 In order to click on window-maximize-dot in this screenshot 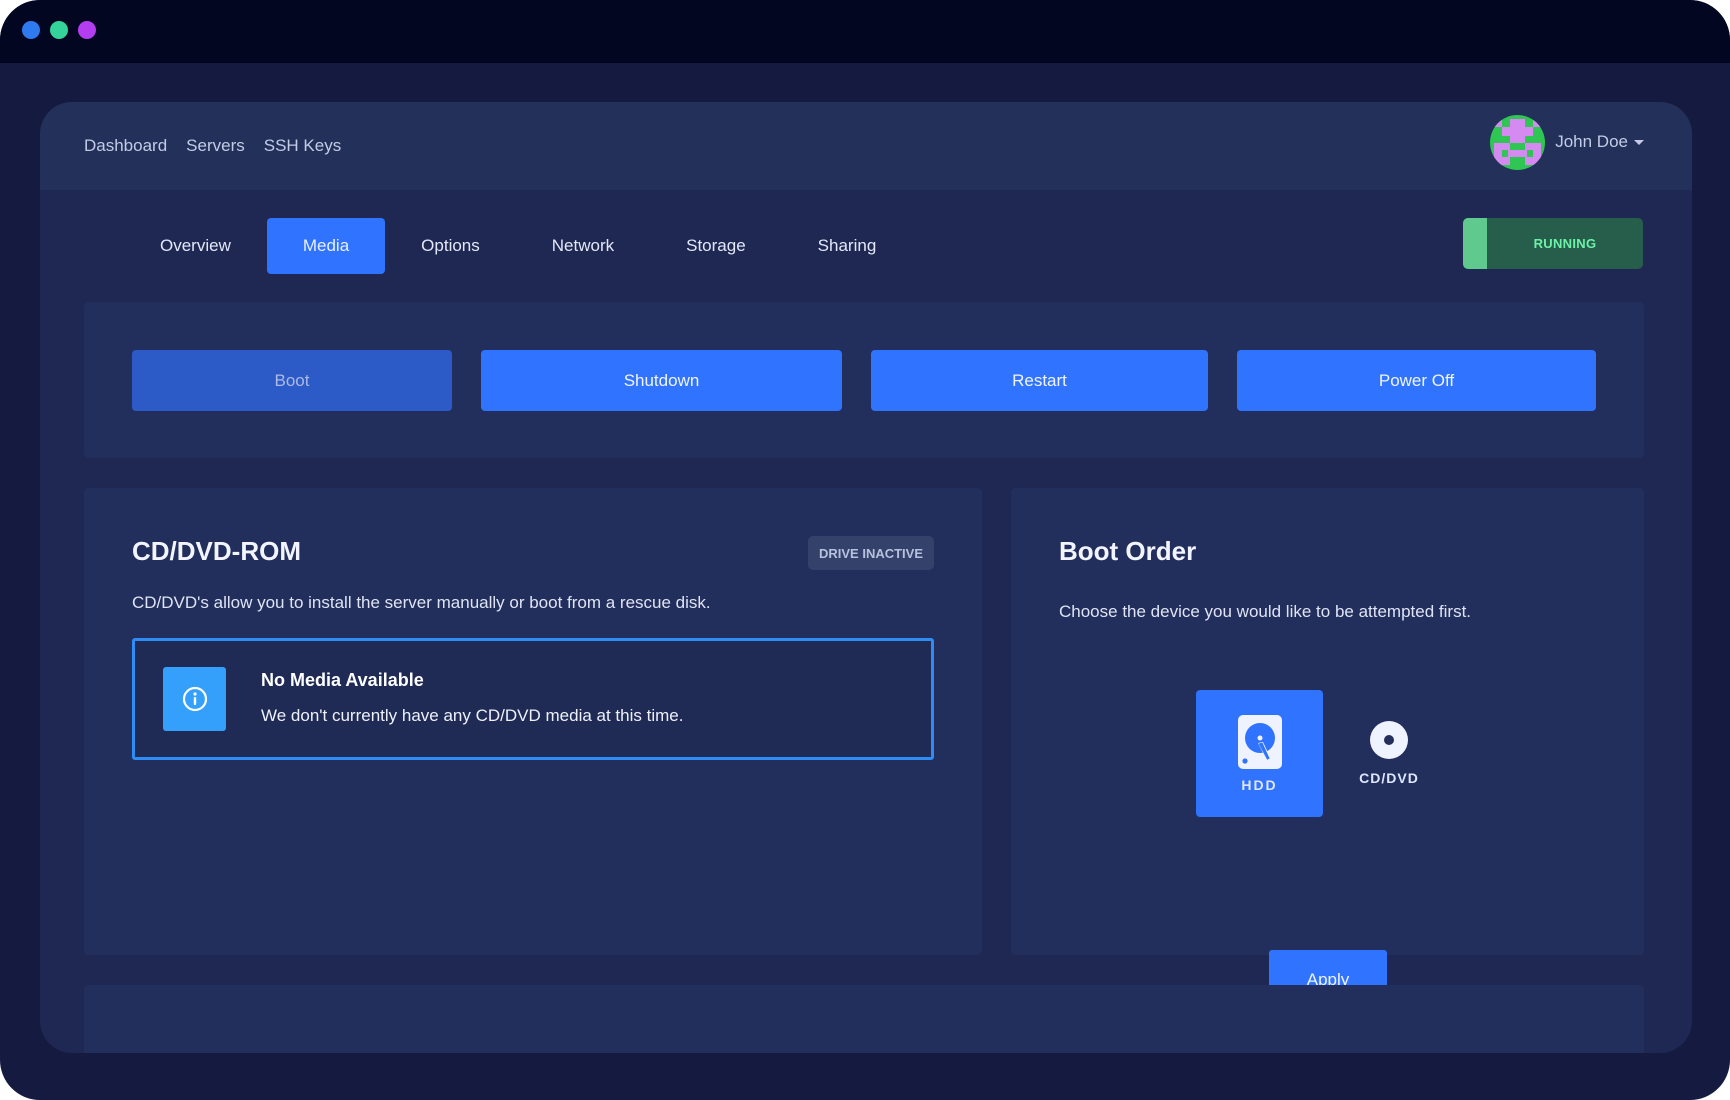, I will do `click(87, 30)`.